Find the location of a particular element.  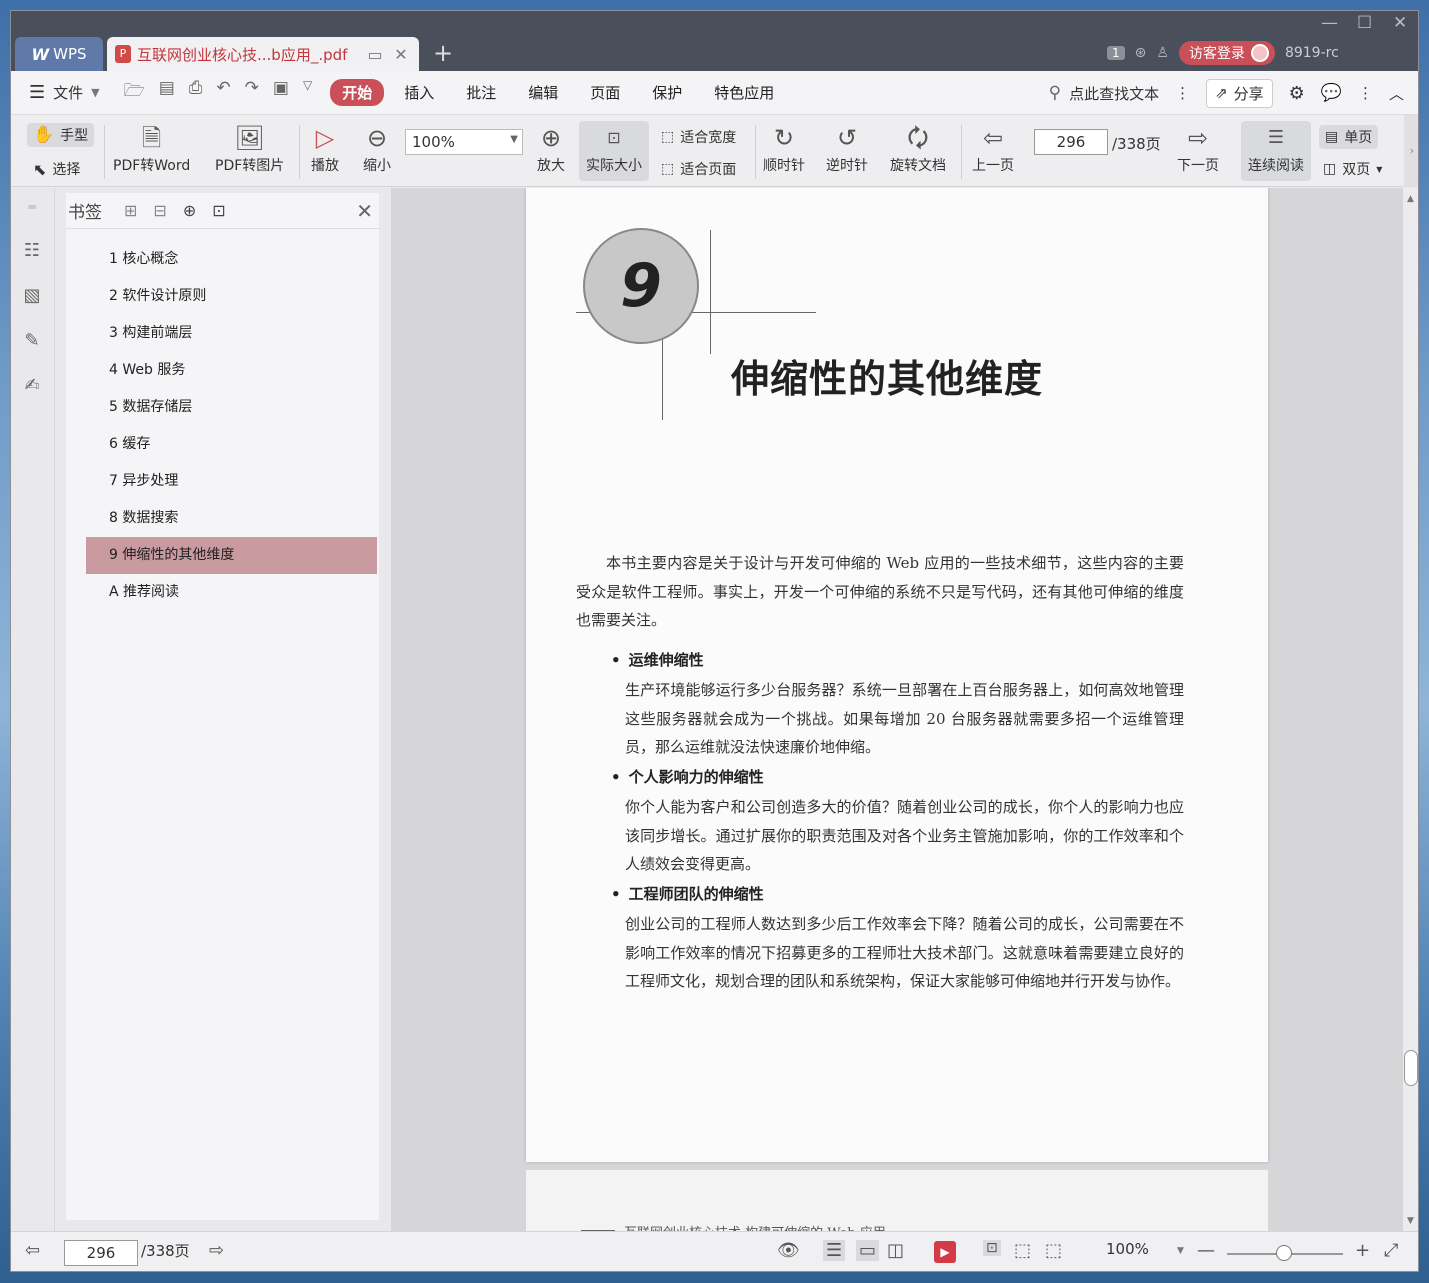

scroll-up-icon: ▲ is located at coordinates (1410, 199).